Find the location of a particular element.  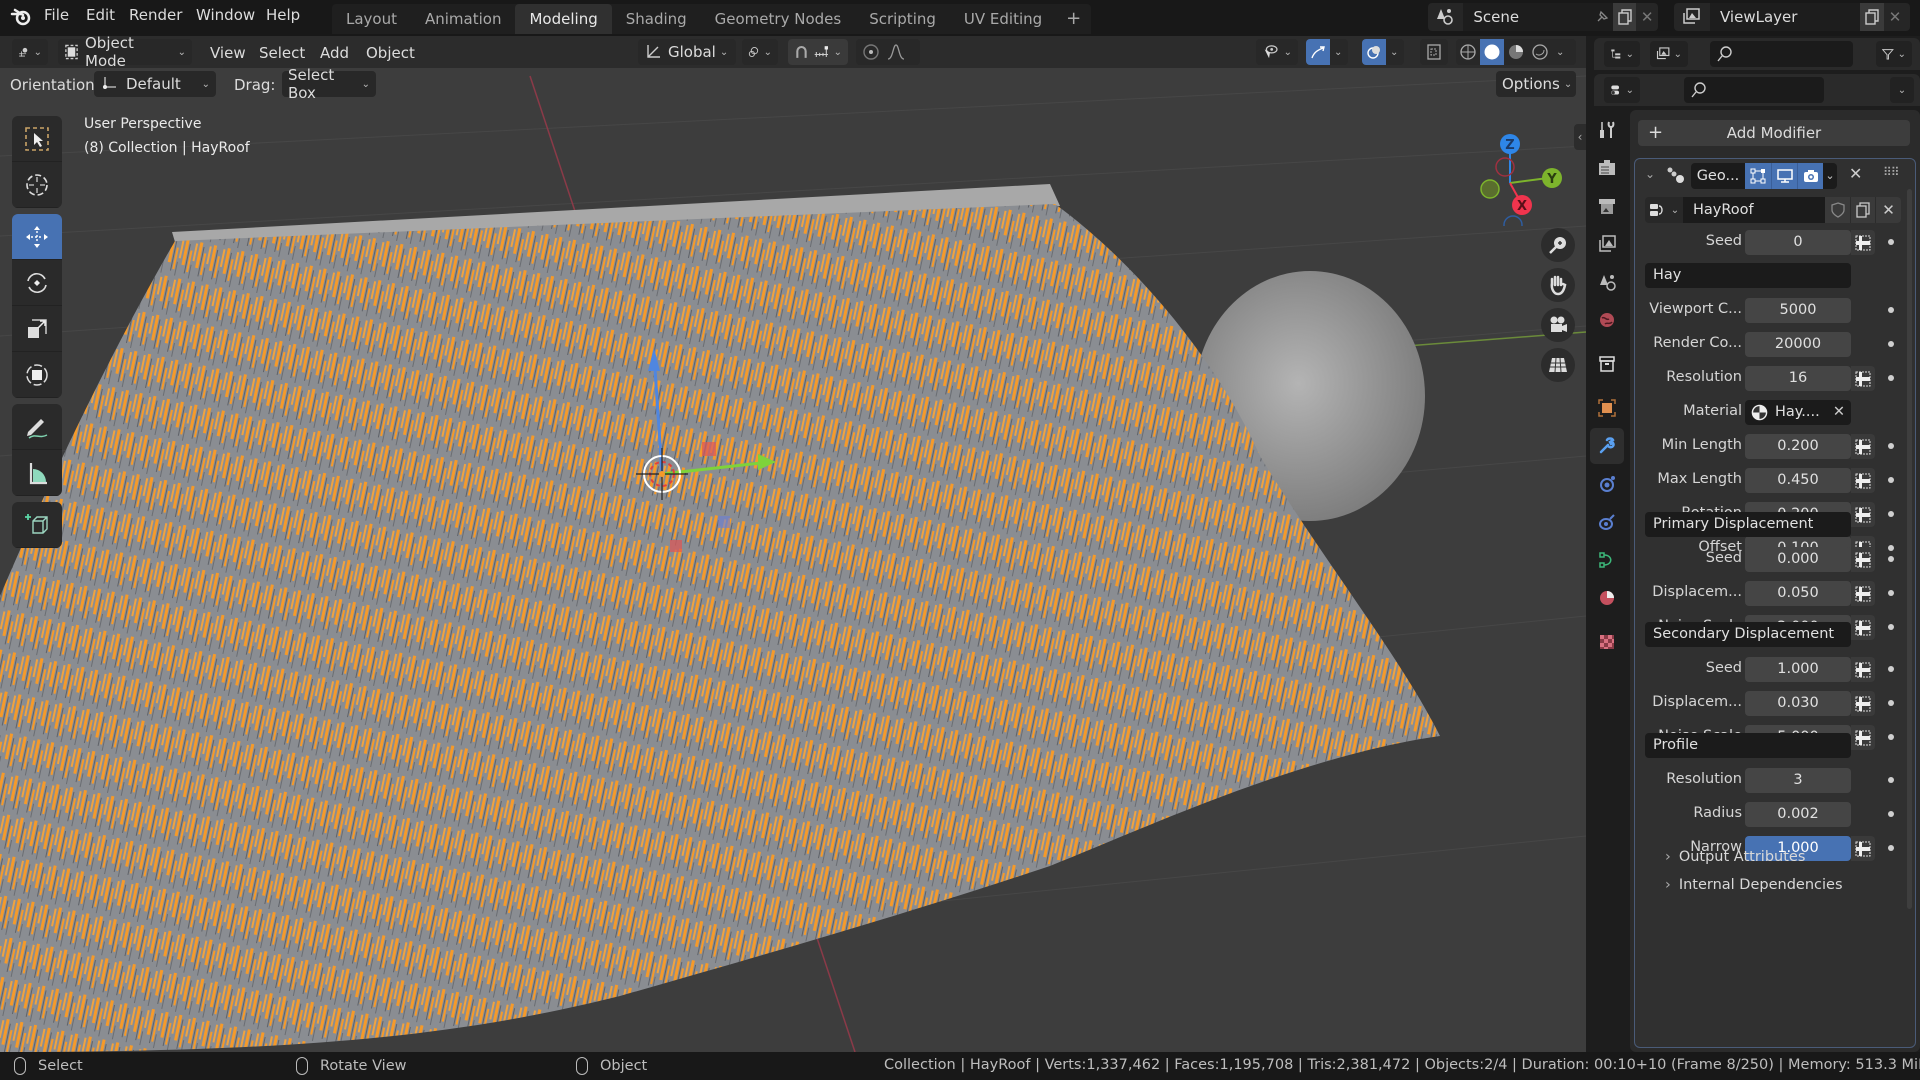

tab-constraints is located at coordinates (1607, 560).